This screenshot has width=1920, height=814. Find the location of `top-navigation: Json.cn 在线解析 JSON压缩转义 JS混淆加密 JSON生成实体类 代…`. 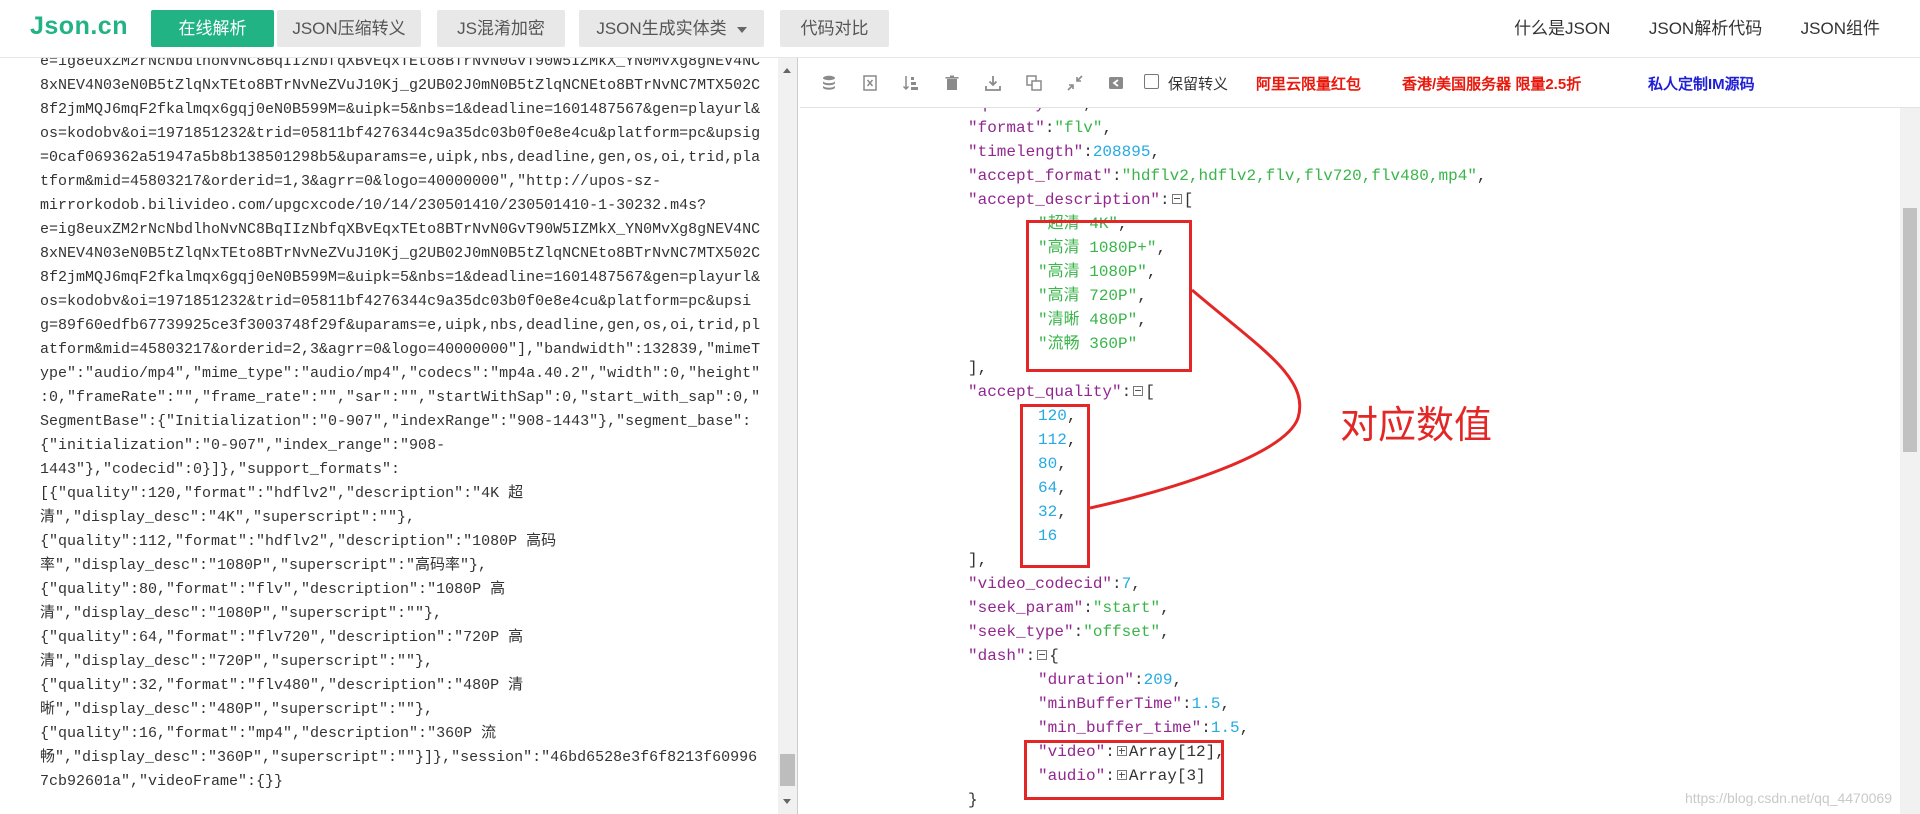

top-navigation: Json.cn 在线解析 JSON压缩转义 JS混淆加密 JSON生成实体类 代… is located at coordinates (960, 29).